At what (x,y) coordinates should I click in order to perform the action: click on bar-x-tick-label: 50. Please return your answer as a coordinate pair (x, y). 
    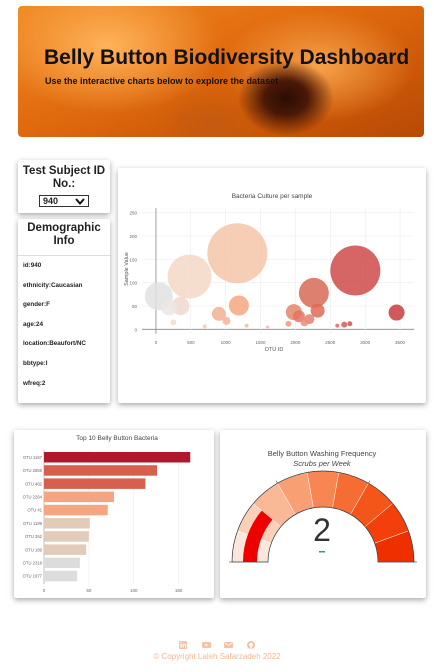
    Looking at the image, I should click on (89, 590).